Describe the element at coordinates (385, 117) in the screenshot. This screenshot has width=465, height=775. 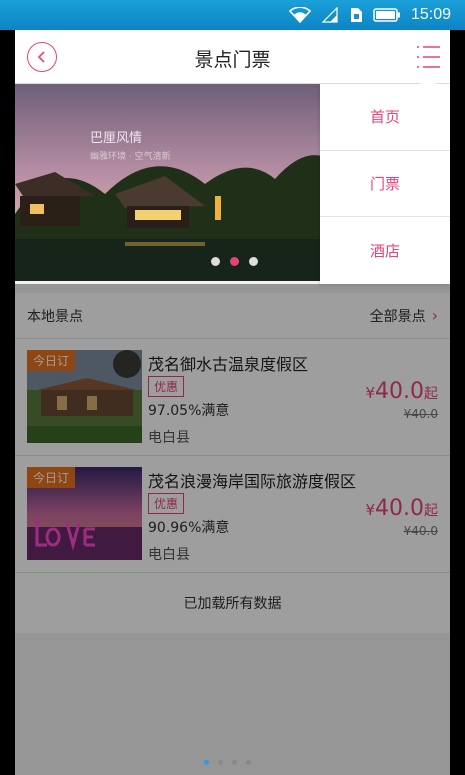
I see `menu-item-home: 首页` at that location.